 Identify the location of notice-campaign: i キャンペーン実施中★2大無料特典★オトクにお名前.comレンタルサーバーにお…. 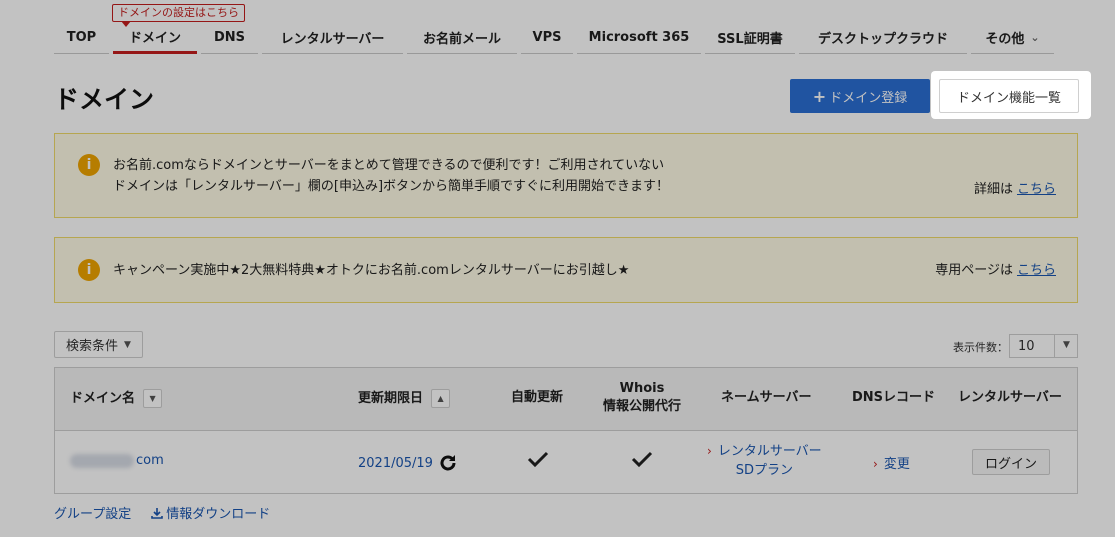
(566, 270).